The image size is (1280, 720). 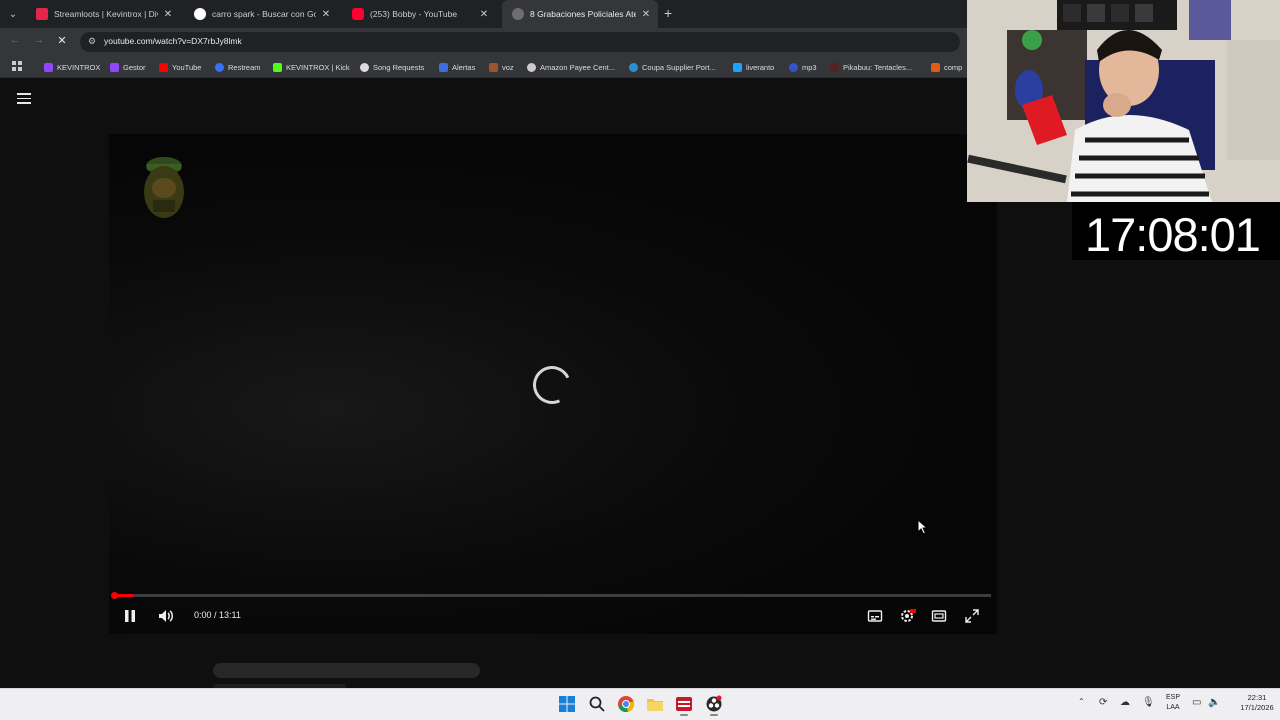 I want to click on bookmark-item: Gestor, so click(x=128, y=67).